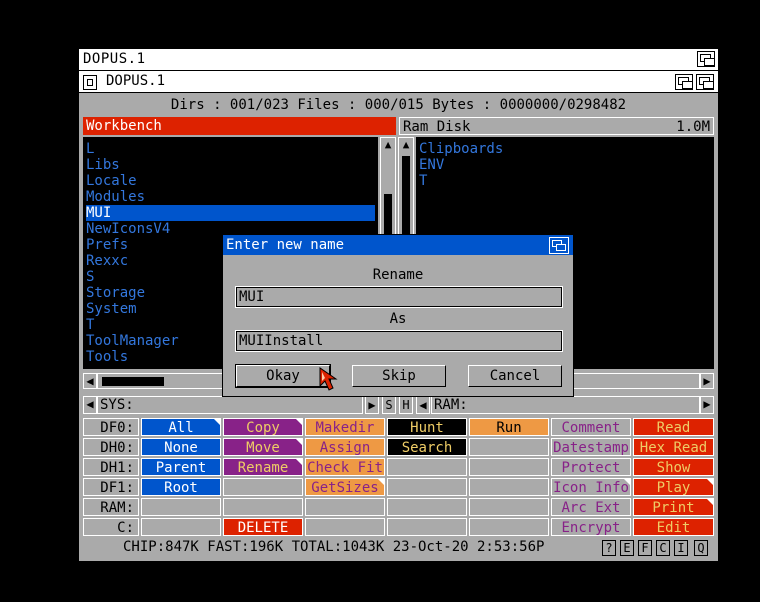 Image resolution: width=760 pixels, height=602 pixels. I want to click on dialog-depth-gadget-icon, so click(559, 245).